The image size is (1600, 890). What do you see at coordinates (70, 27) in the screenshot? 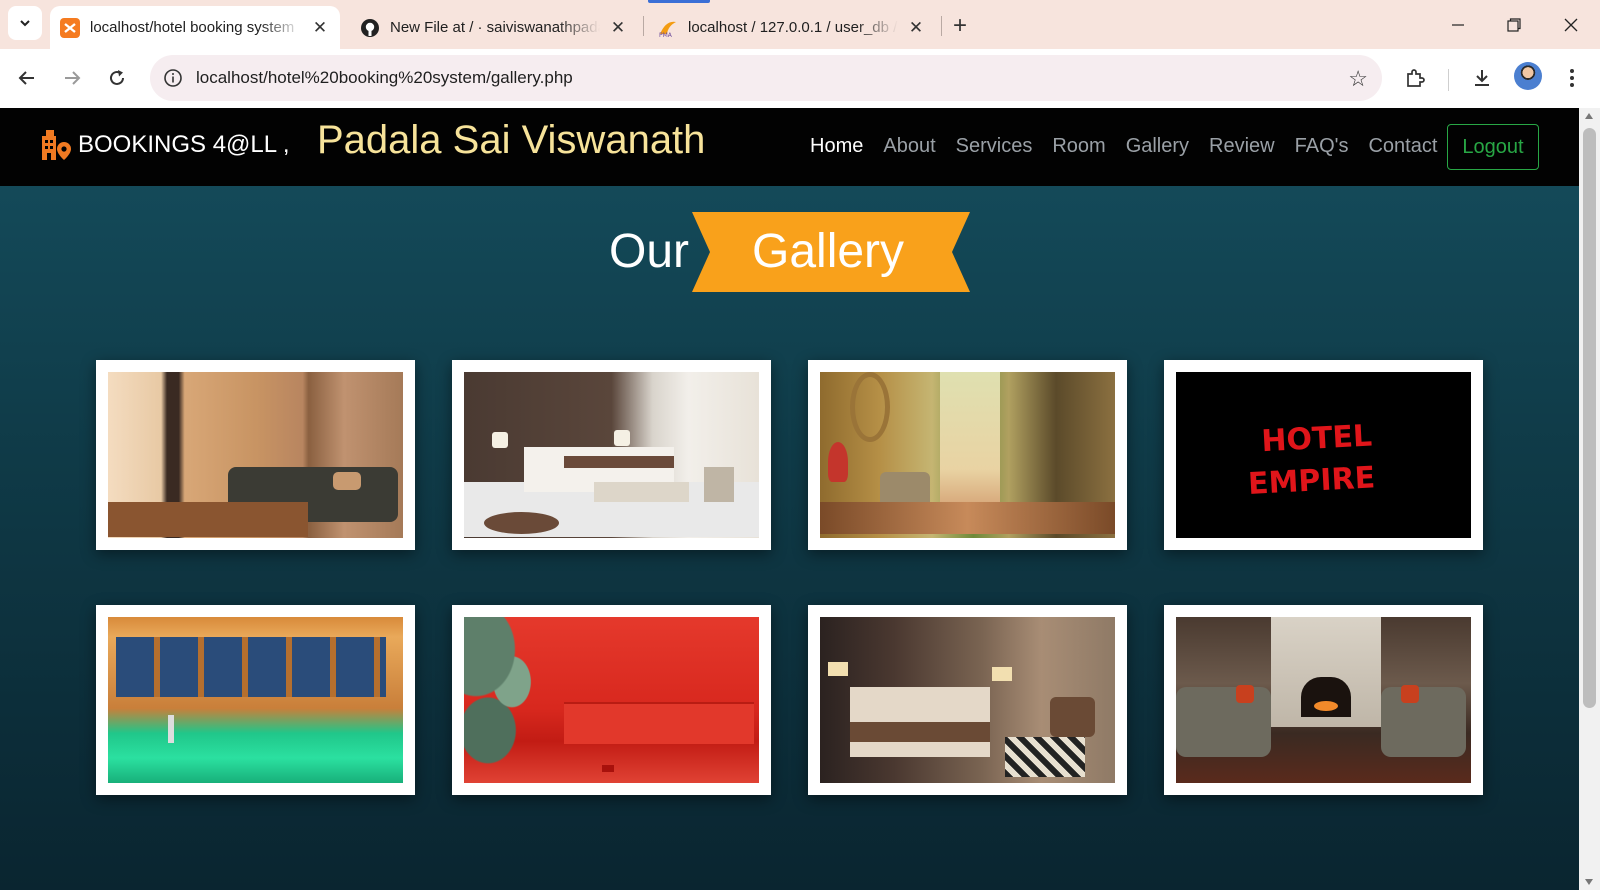
I see `xampp-icon` at bounding box center [70, 27].